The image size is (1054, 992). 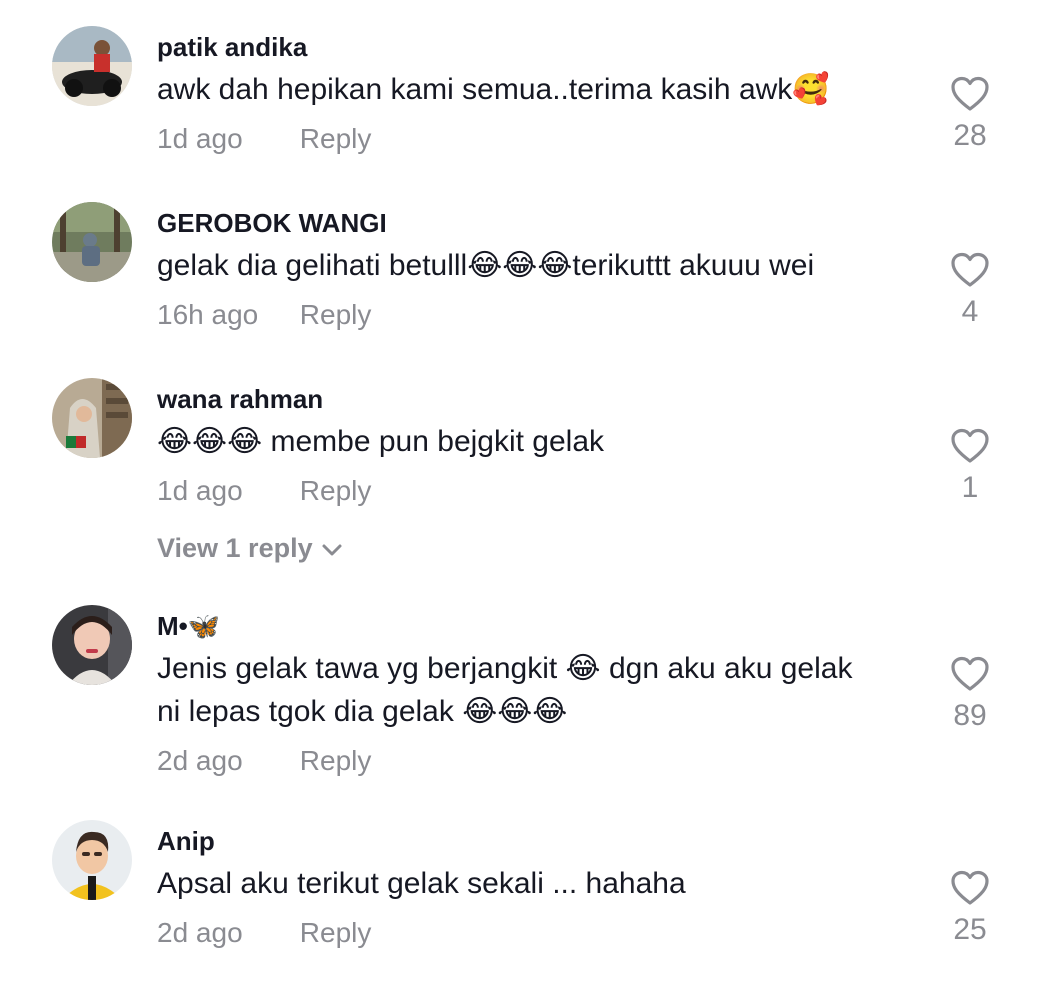 What do you see at coordinates (232, 47) in the screenshot?
I see `comment-username: patik andika` at bounding box center [232, 47].